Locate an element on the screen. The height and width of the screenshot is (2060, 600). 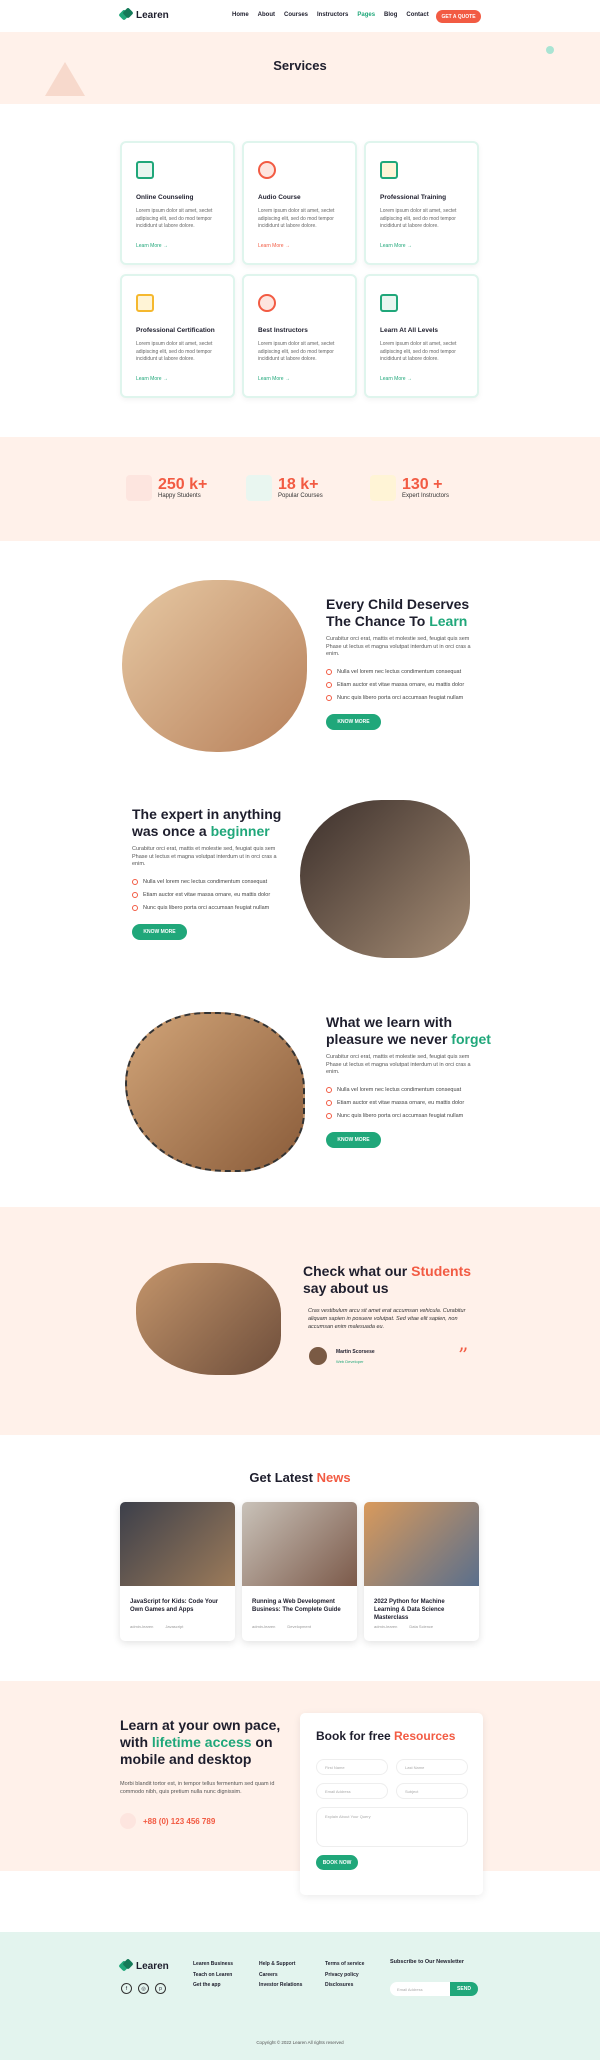
stat-label: Popular Courses is located at coordinates (300, 496).